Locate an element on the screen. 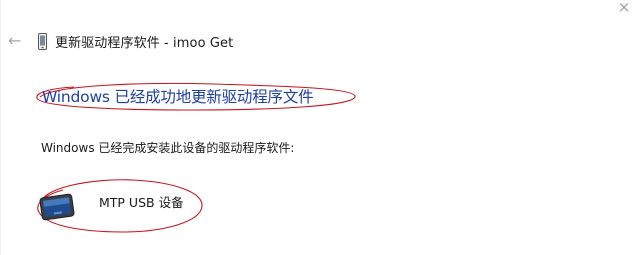 The image size is (640, 255). window-title: 更新驱动程序软件 - imoo Get is located at coordinates (144, 43).